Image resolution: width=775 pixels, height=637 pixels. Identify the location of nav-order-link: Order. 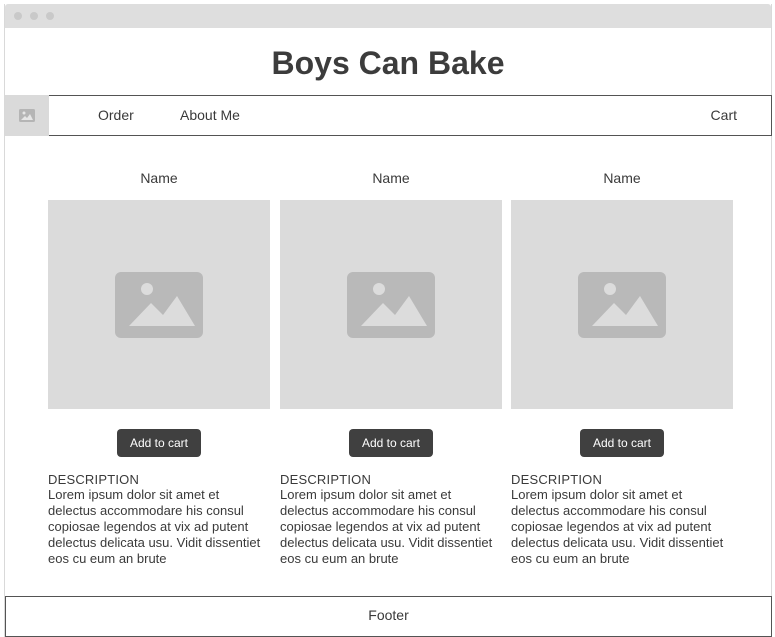
(116, 115).